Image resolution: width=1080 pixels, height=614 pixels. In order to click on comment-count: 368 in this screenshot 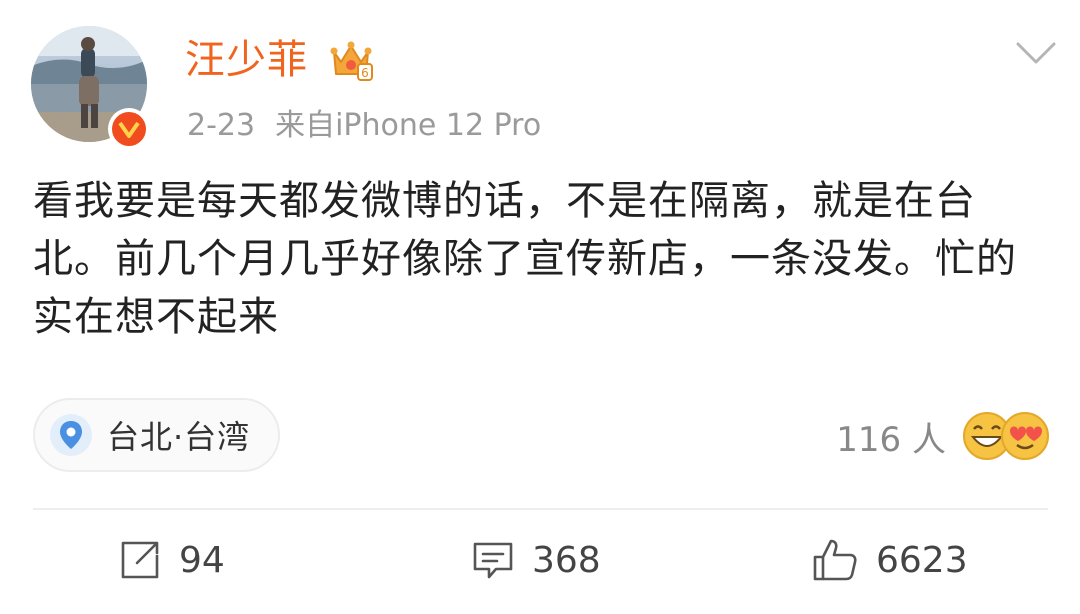, I will do `click(566, 560)`.